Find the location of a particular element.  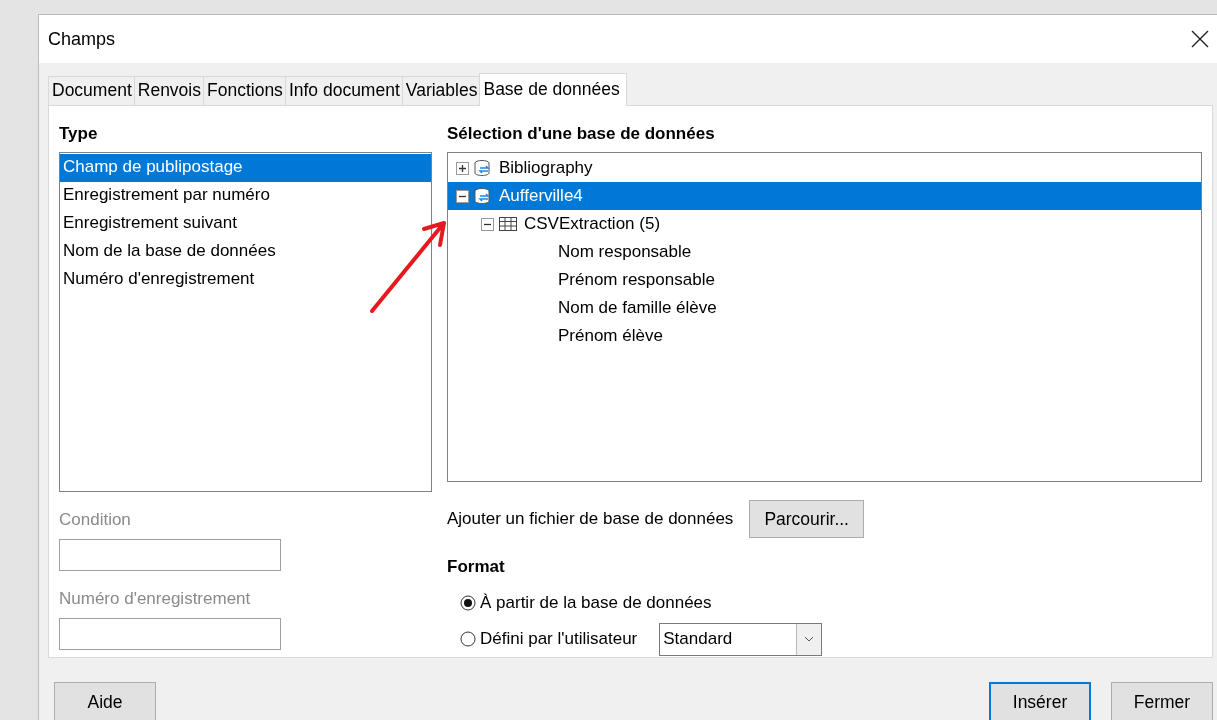

dialog-button: Fermer is located at coordinates (1162, 701).